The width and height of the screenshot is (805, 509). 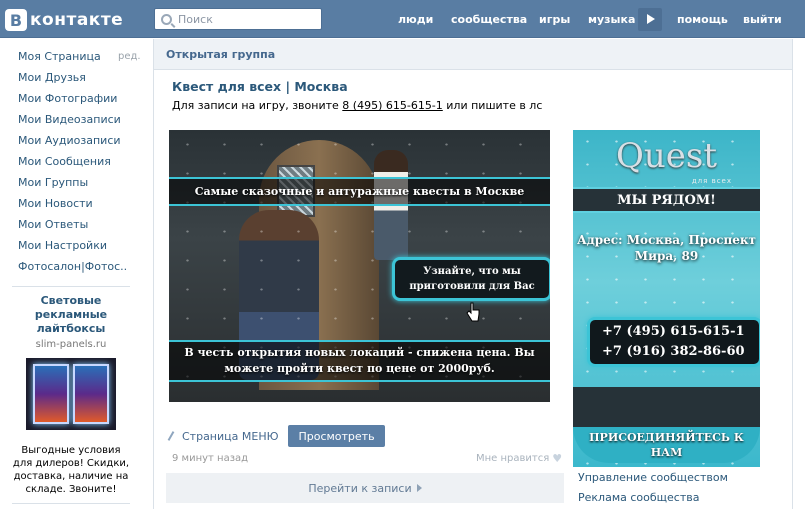 I want to click on search-input, so click(x=248, y=19).